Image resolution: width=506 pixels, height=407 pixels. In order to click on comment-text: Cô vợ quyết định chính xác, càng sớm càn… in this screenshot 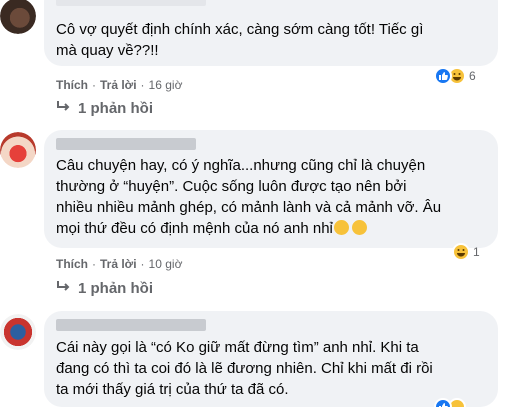, I will do `click(240, 40)`.